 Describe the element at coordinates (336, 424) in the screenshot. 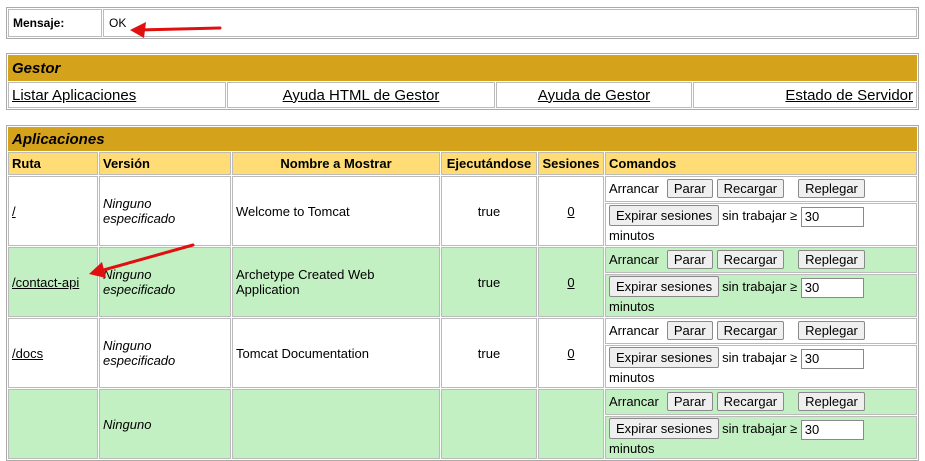

I see `app-display-name` at that location.